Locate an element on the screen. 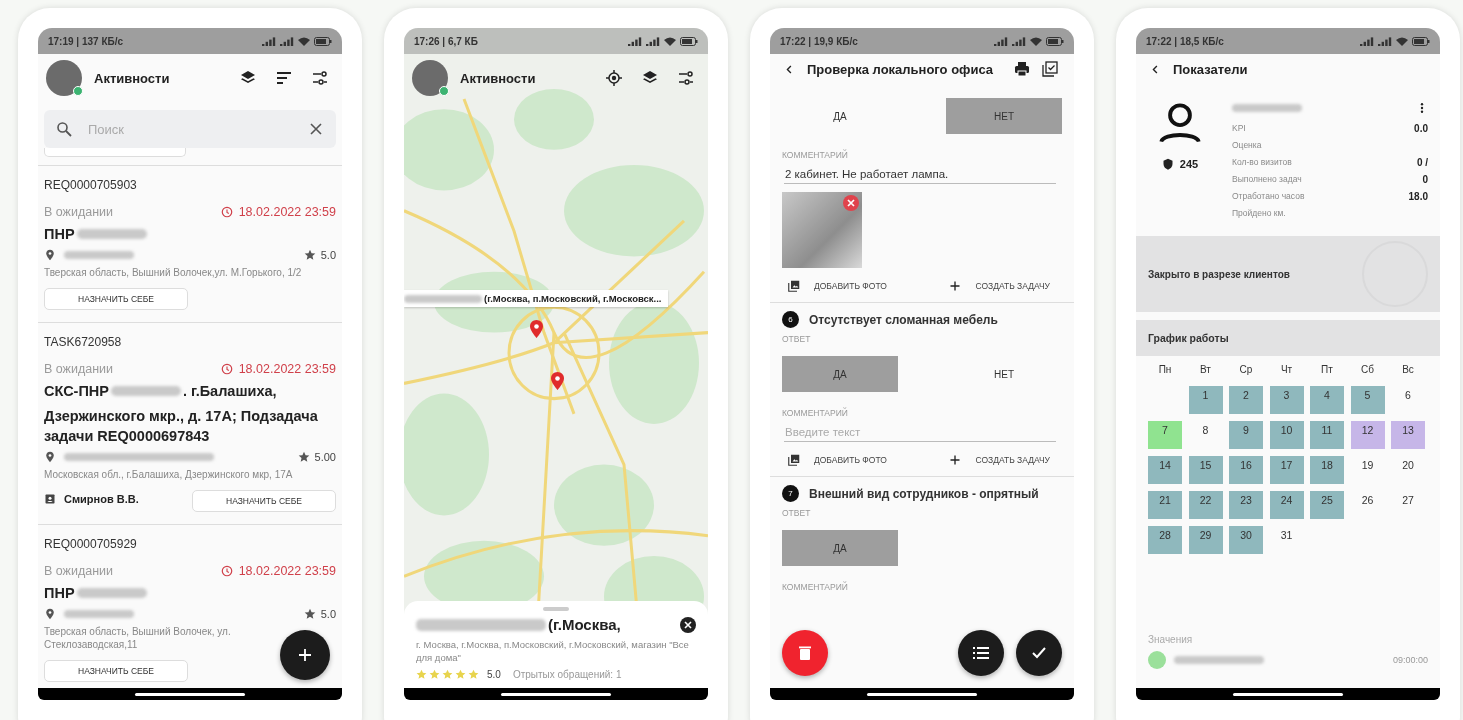 This screenshot has height=720, width=1463. calendar-day: 29 is located at coordinates (1205, 540).